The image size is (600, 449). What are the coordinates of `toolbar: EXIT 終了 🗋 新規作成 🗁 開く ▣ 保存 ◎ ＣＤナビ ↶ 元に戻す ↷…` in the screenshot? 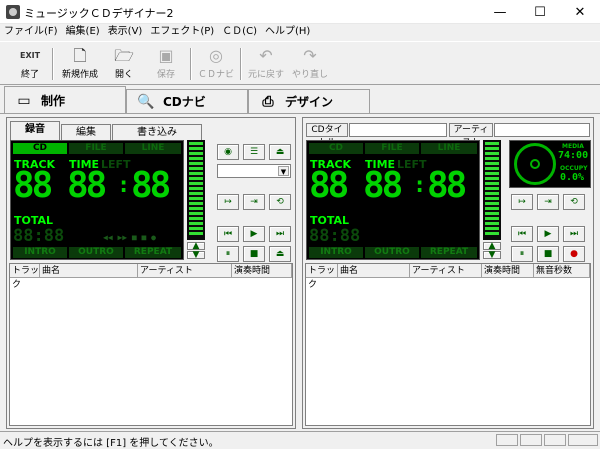 It's located at (300, 63).